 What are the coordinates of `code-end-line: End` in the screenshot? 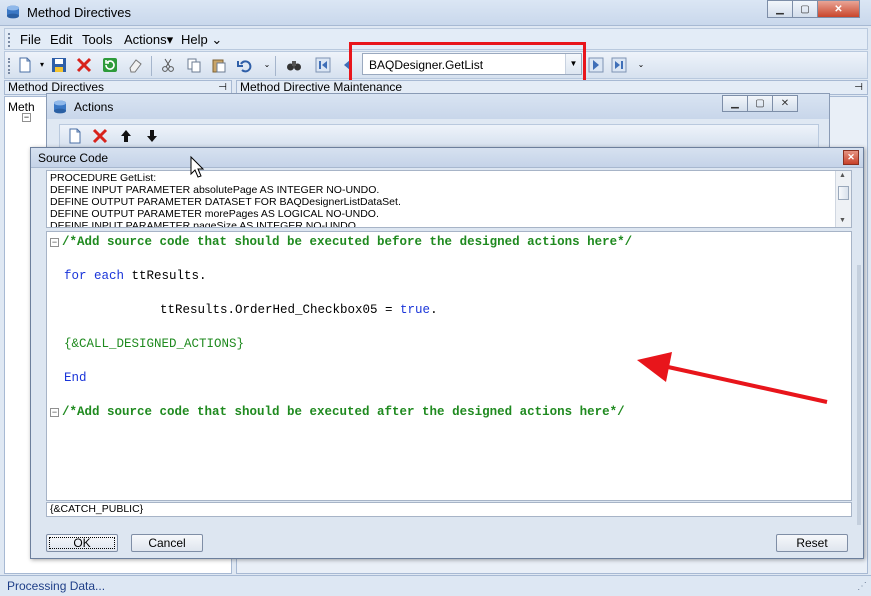 It's located at (75, 378).